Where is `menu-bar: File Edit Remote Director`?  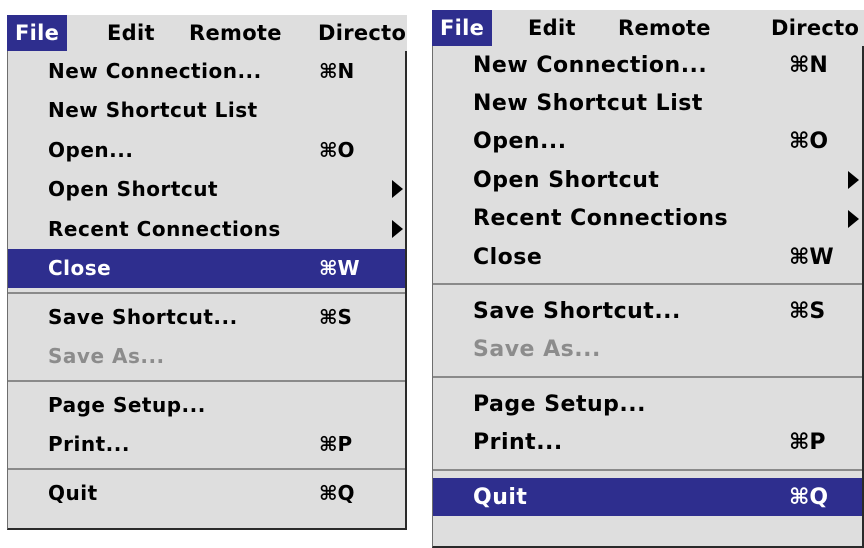 menu-bar: File Edit Remote Director is located at coordinates (207, 33).